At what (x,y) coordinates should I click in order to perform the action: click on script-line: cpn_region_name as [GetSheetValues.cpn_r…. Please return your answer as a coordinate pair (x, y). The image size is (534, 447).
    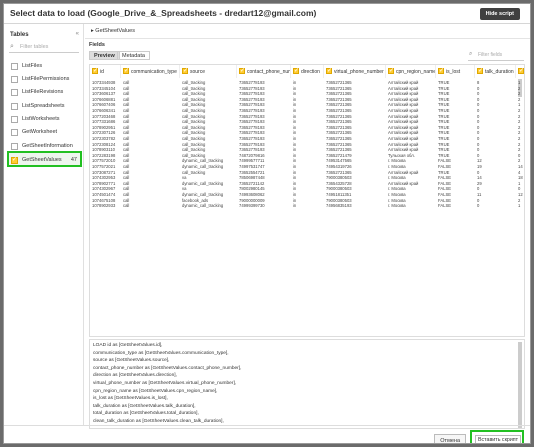
    Looking at the image, I should click on (155, 391).